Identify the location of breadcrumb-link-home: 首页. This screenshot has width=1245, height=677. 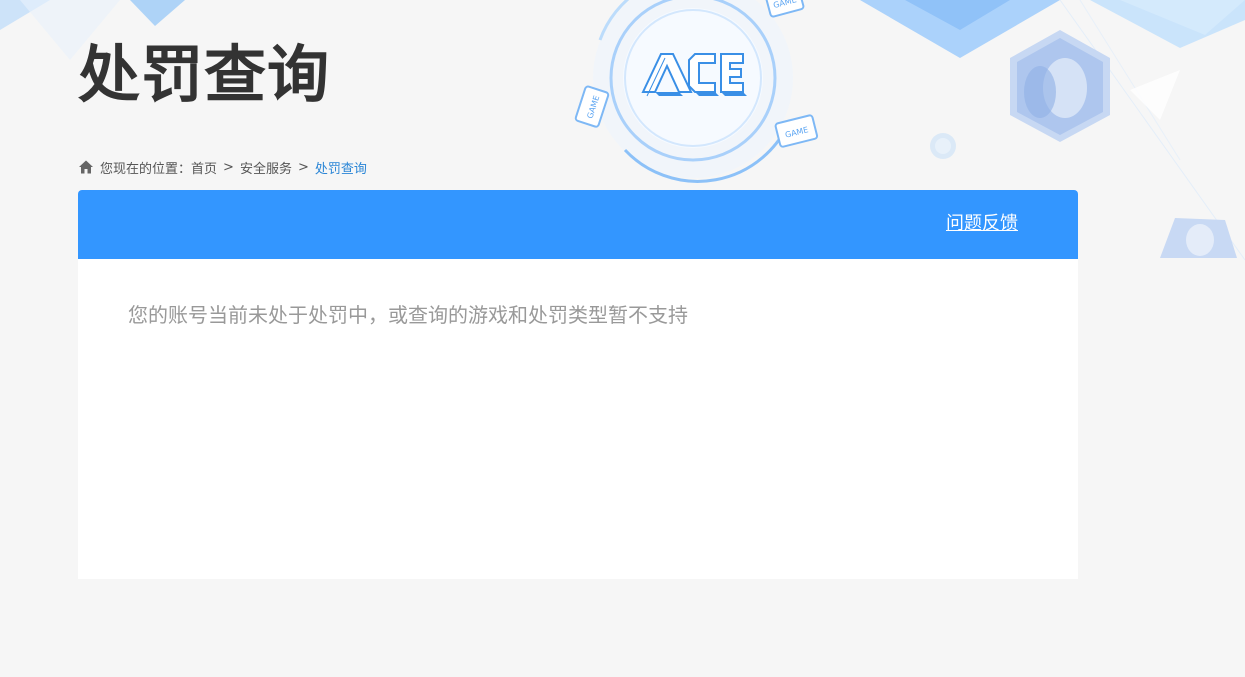
(204, 167).